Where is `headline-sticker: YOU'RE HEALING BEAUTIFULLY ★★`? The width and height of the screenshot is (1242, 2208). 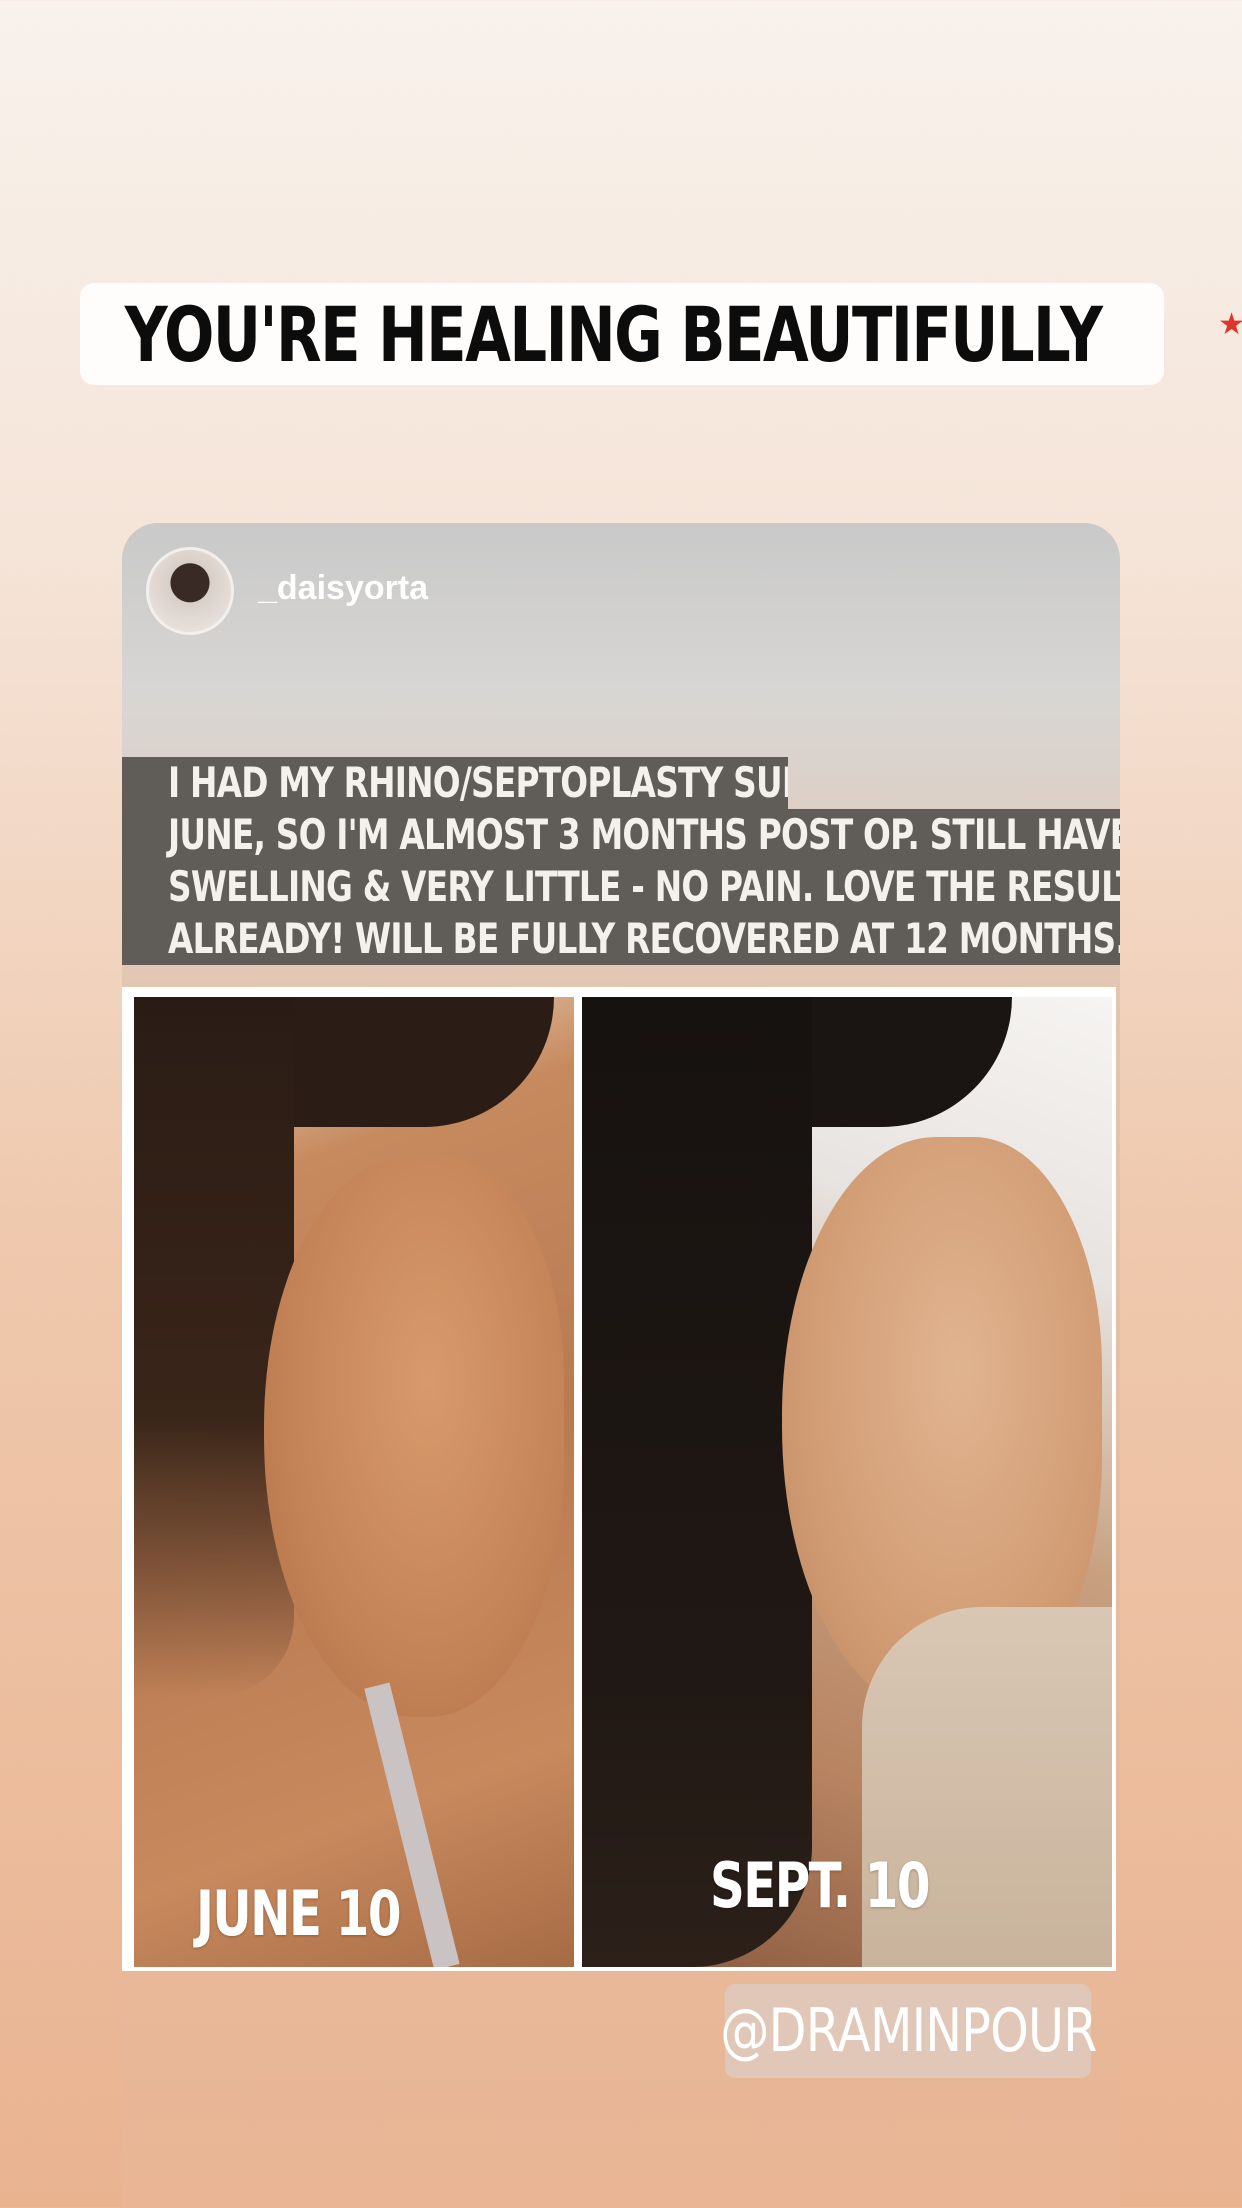
headline-sticker: YOU'RE HEALING BEAUTIFULLY ★★ is located at coordinates (661, 334).